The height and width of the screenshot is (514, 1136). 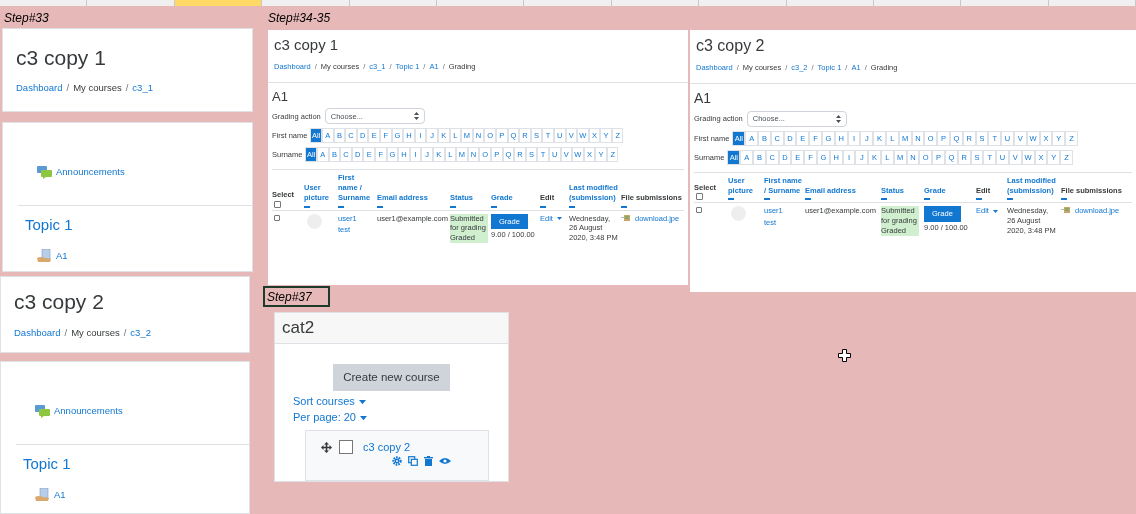 I want to click on breadcrumb-link: c3_1, so click(x=142, y=88).